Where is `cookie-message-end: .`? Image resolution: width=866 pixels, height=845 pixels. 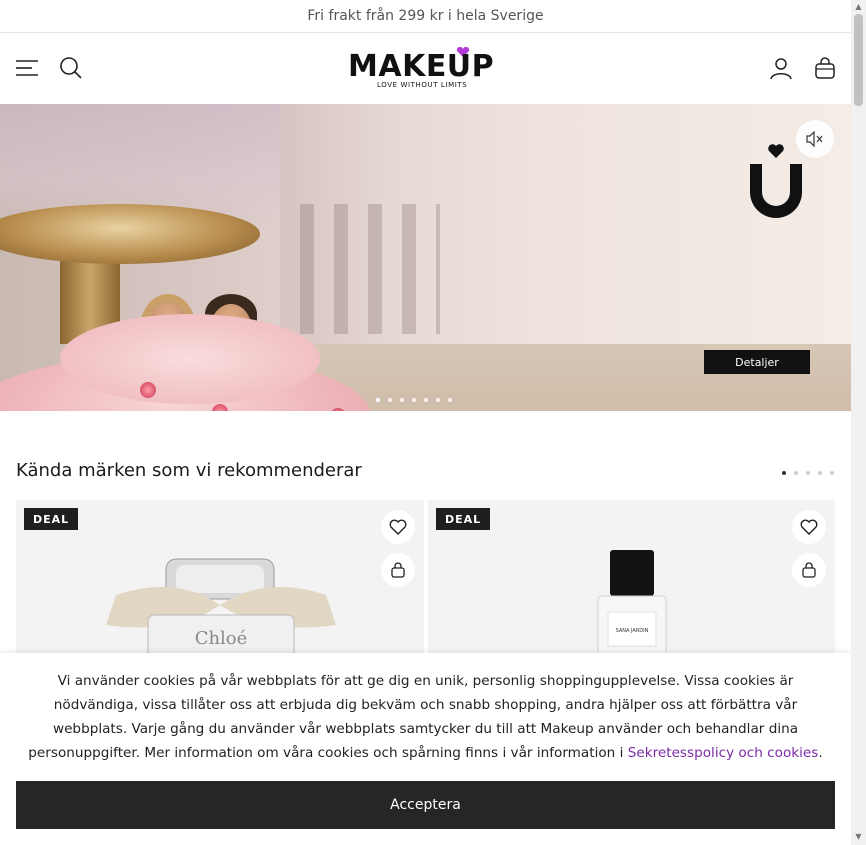 cookie-message-end: . is located at coordinates (820, 753).